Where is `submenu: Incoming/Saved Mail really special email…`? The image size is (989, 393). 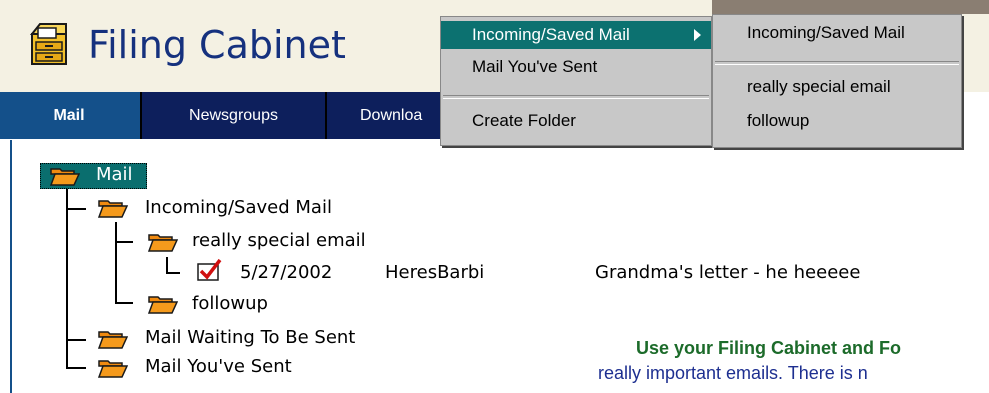 submenu: Incoming/Saved Mail really special email… is located at coordinates (837, 81).